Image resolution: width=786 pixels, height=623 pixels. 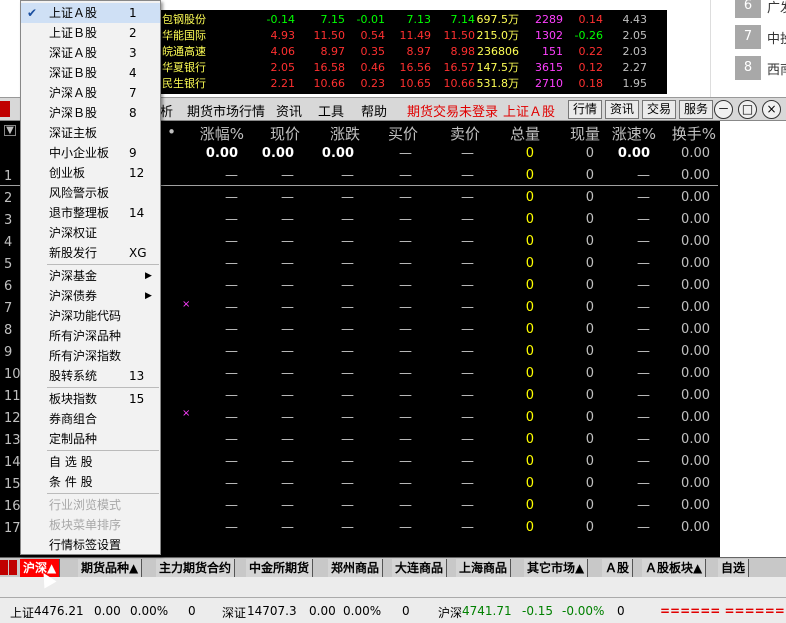 What do you see at coordinates (356, 568) in the screenshot?
I see `tab-market: 郑州商品` at bounding box center [356, 568].